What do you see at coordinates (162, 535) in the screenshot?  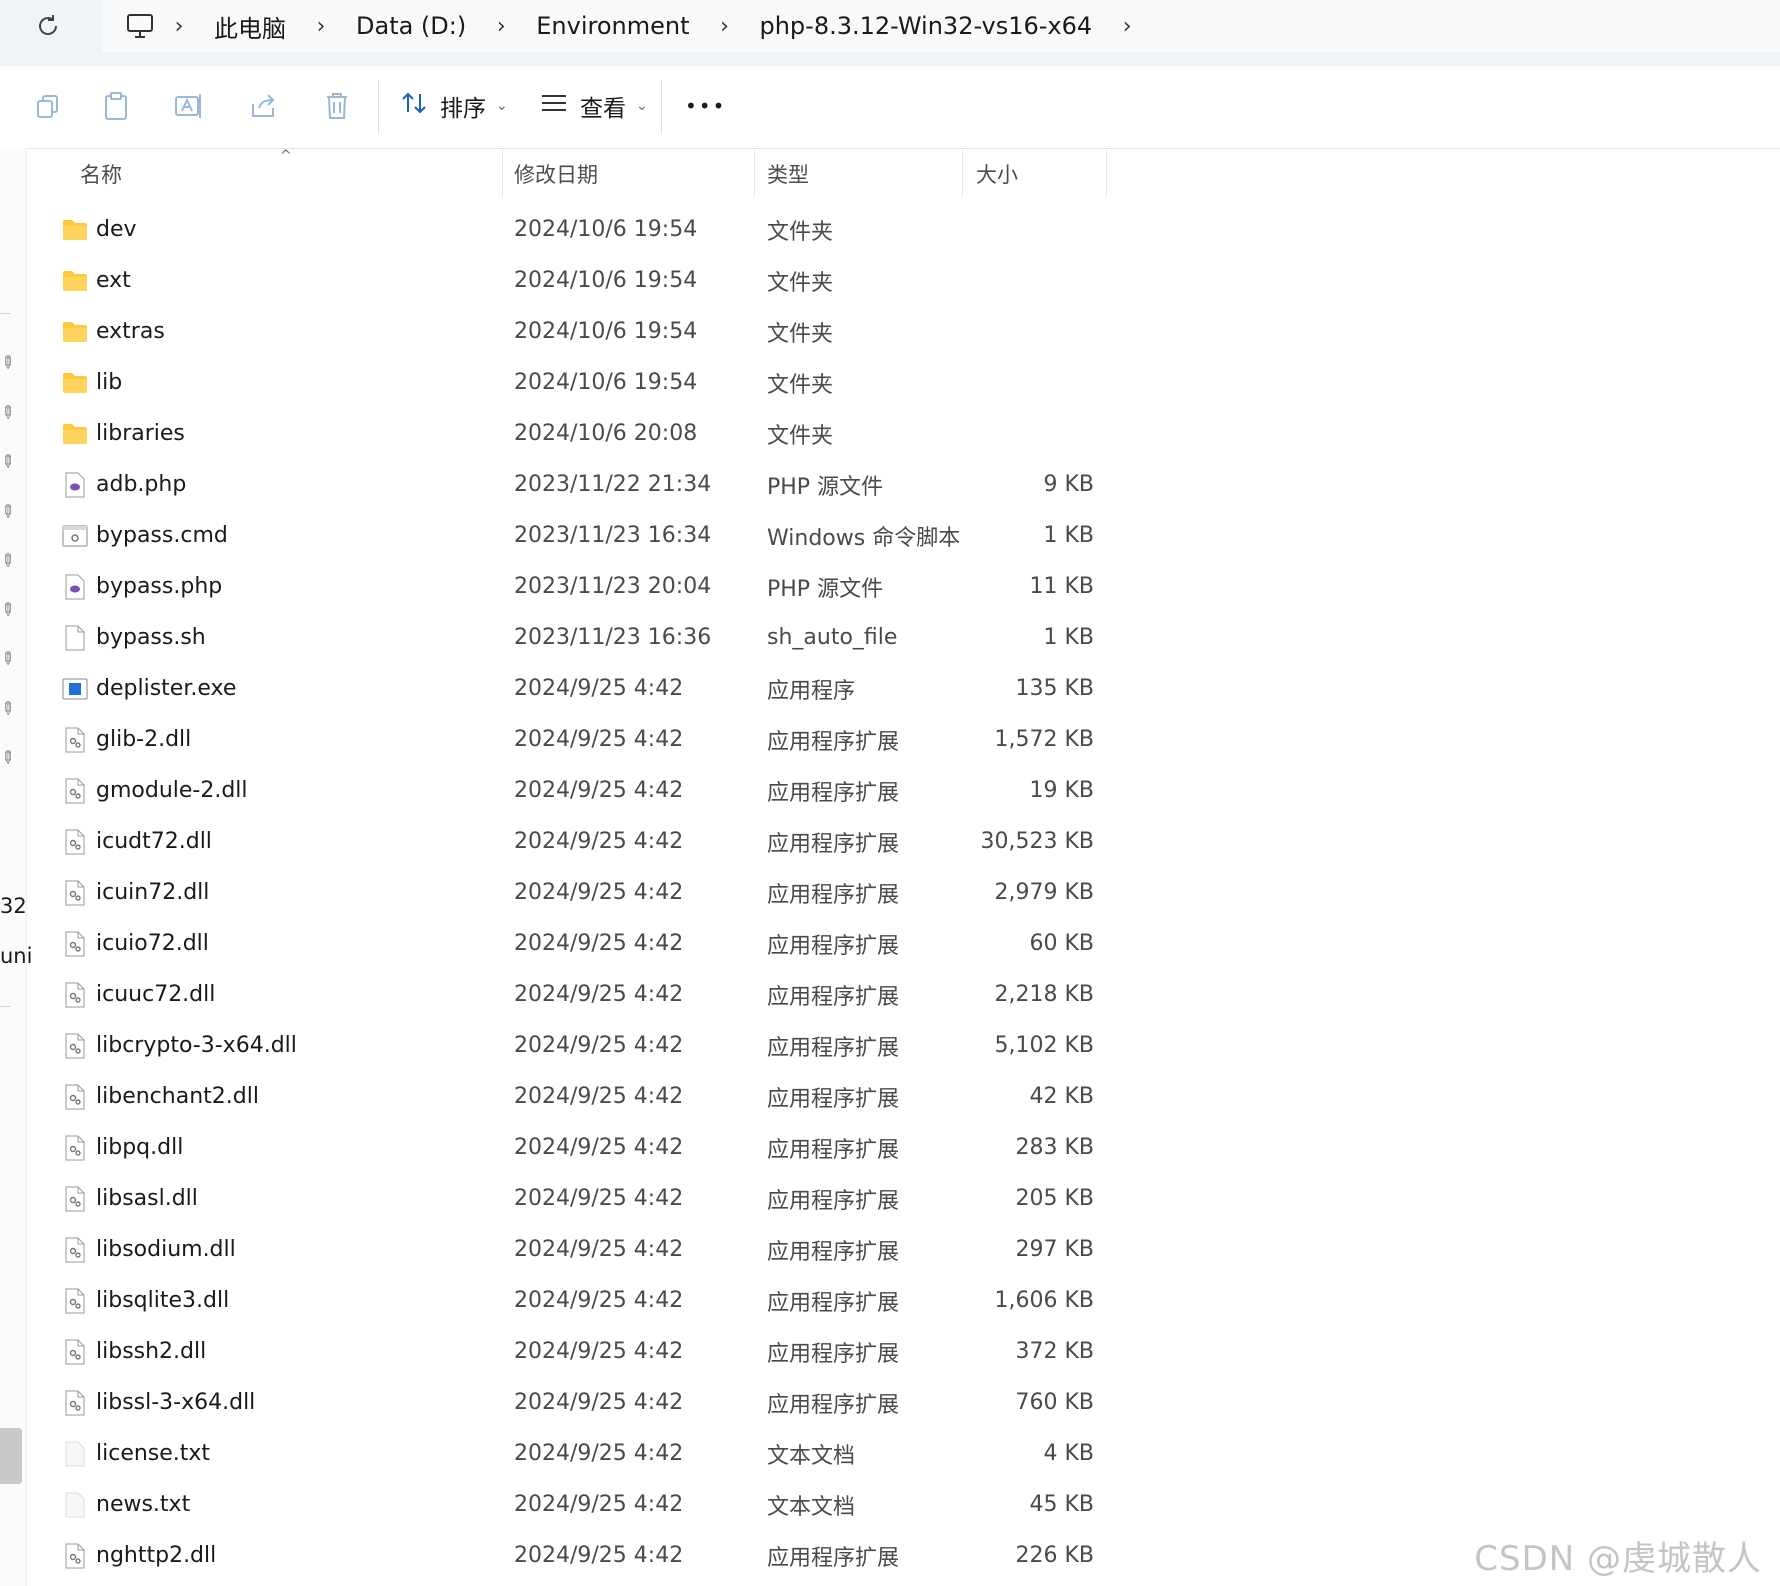 I see `file-name: bypass.cmd` at bounding box center [162, 535].